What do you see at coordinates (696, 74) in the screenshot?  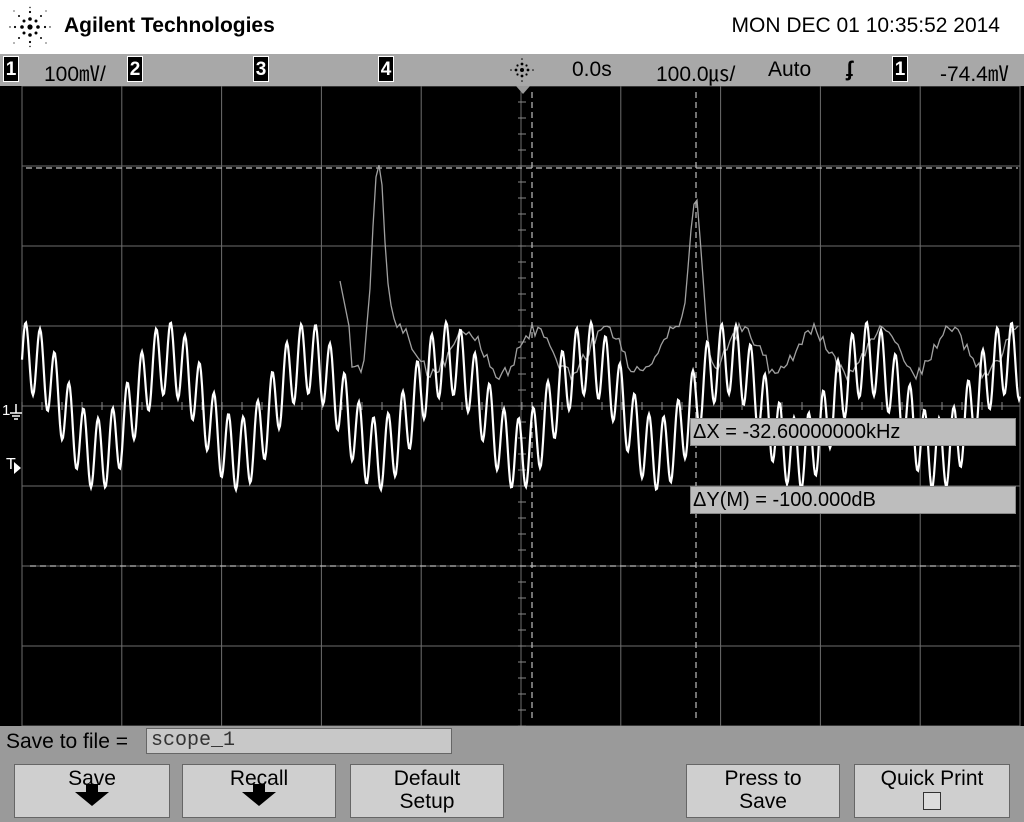 I see `time-scale: 100.0㎲/` at bounding box center [696, 74].